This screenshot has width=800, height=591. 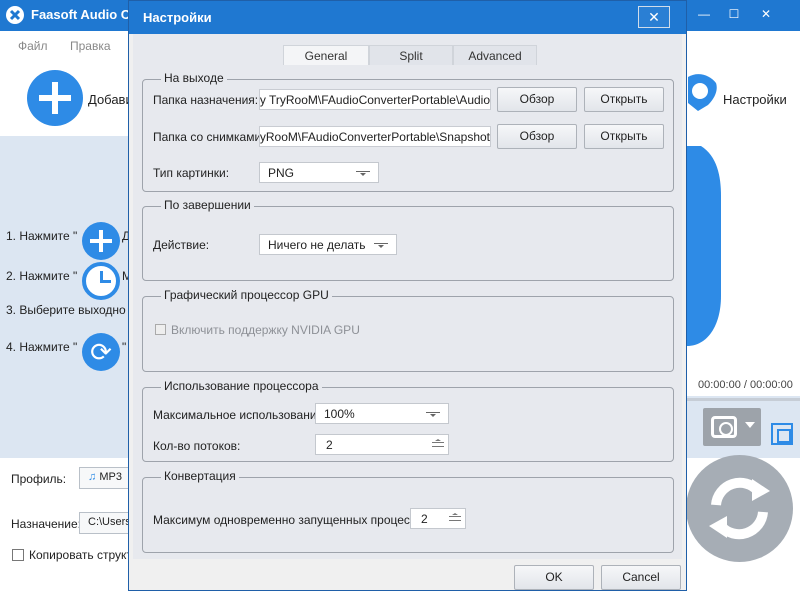 I want to click on dialog-close-button: ✕, so click(x=654, y=17).